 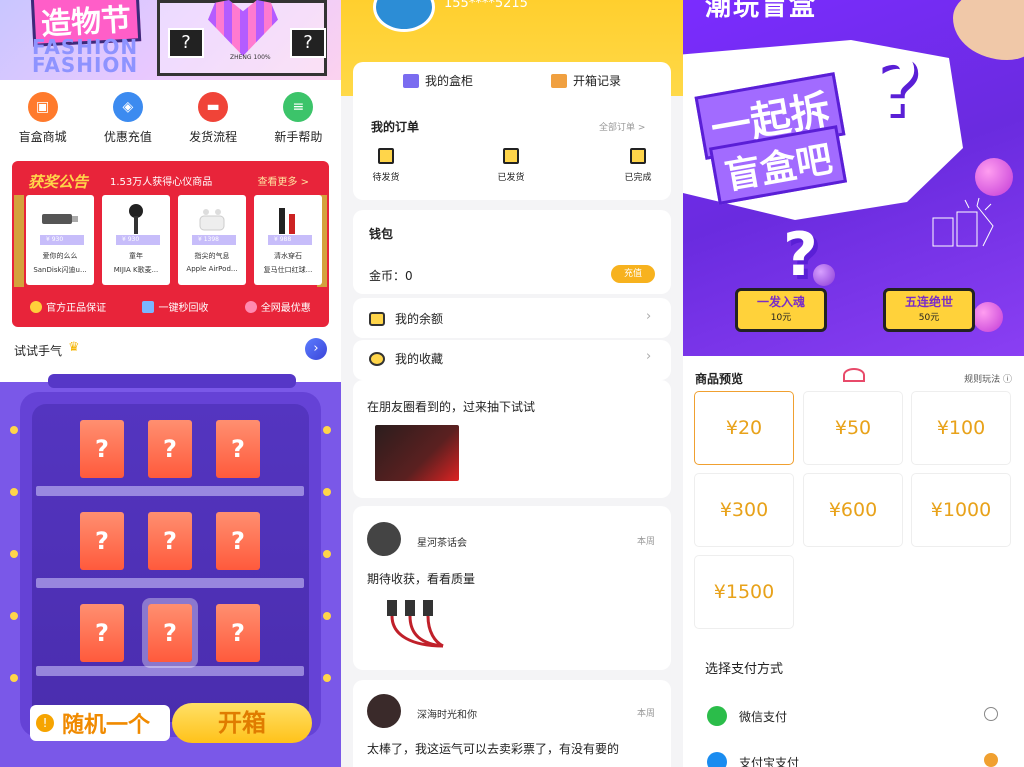 What do you see at coordinates (781, 310) in the screenshot?
I see `single-draw-tier: 一发入魂 10元` at bounding box center [781, 310].